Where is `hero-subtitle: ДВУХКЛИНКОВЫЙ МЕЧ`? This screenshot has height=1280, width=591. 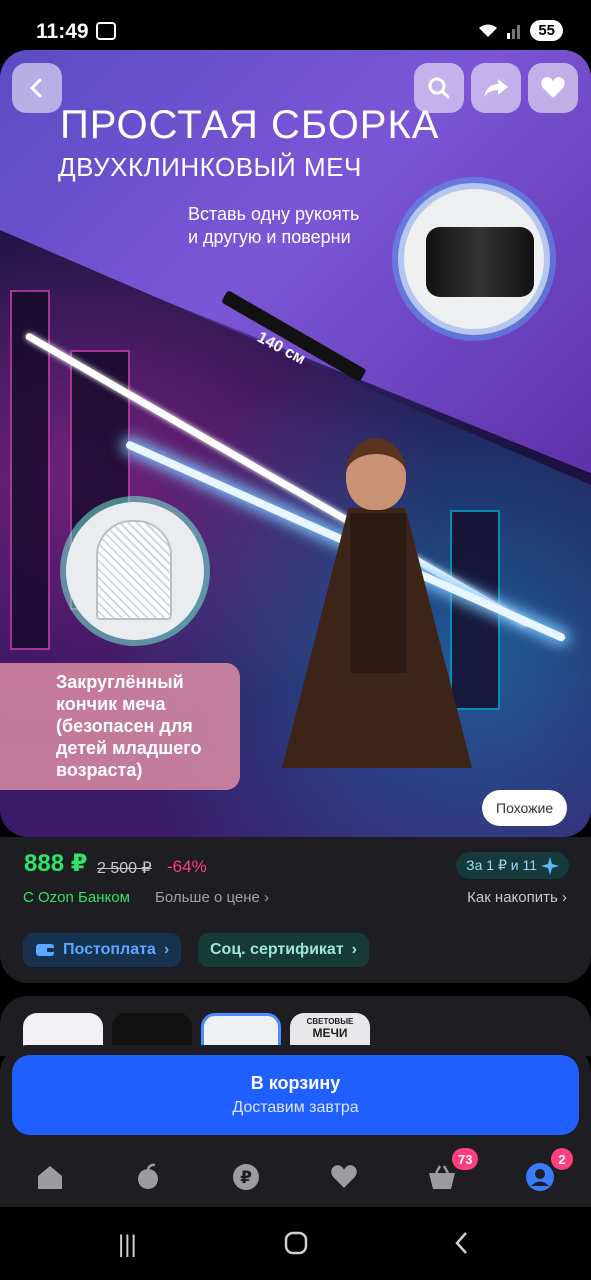 hero-subtitle: ДВУХКЛИНКОВЫЙ МЕЧ is located at coordinates (210, 167).